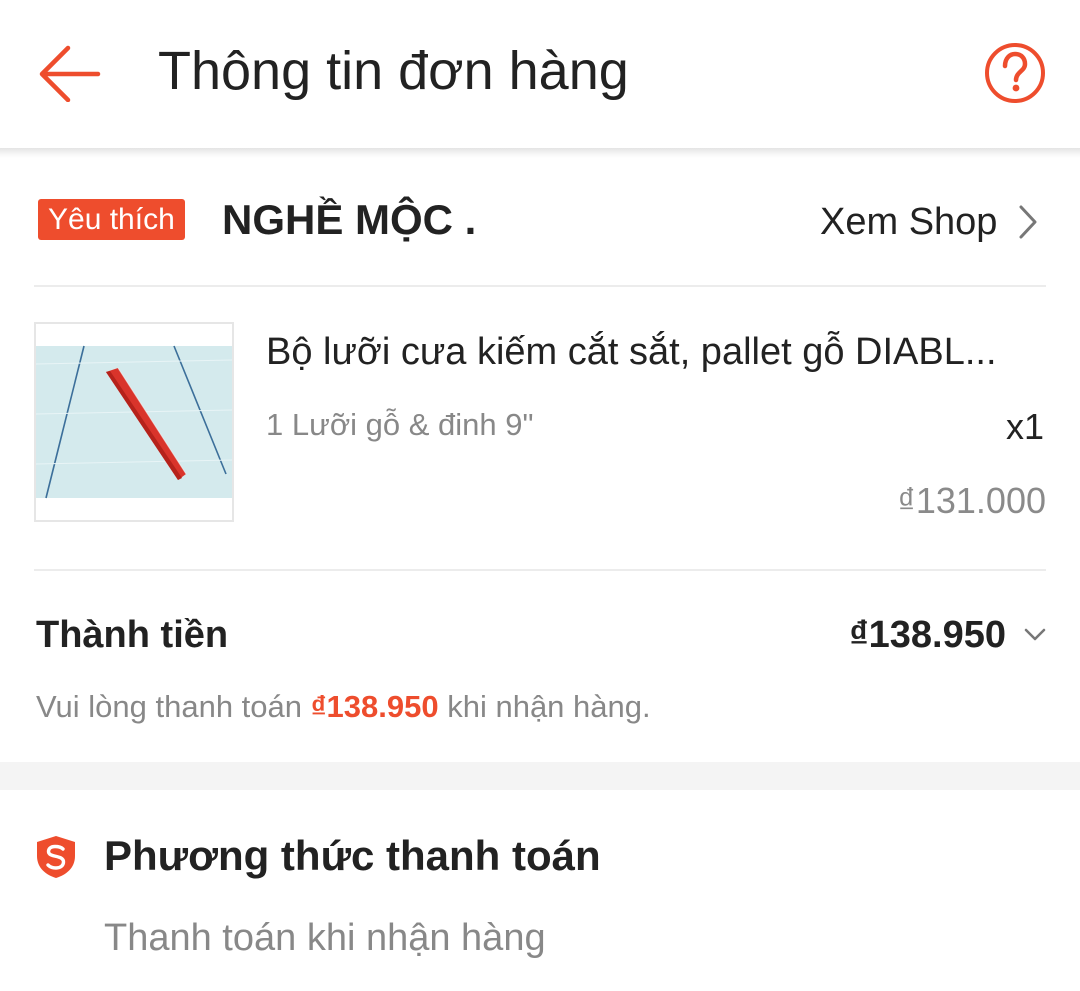 The width and height of the screenshot is (1080, 991). I want to click on payment-method-title: Phương thức thanh toán, so click(352, 855).